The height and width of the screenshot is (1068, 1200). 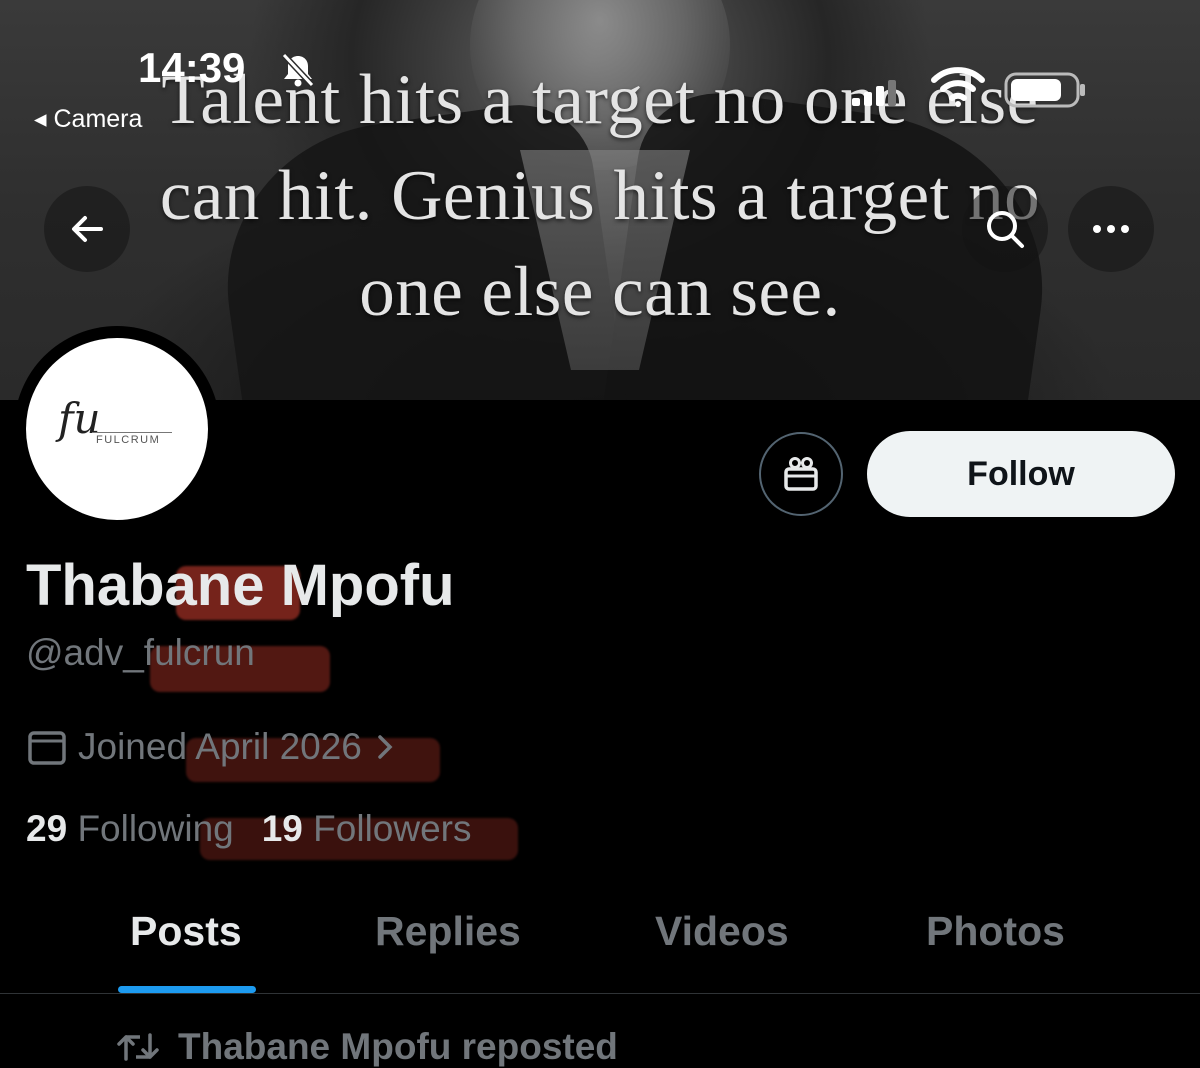 I want to click on gift-icon, so click(x=801, y=474).